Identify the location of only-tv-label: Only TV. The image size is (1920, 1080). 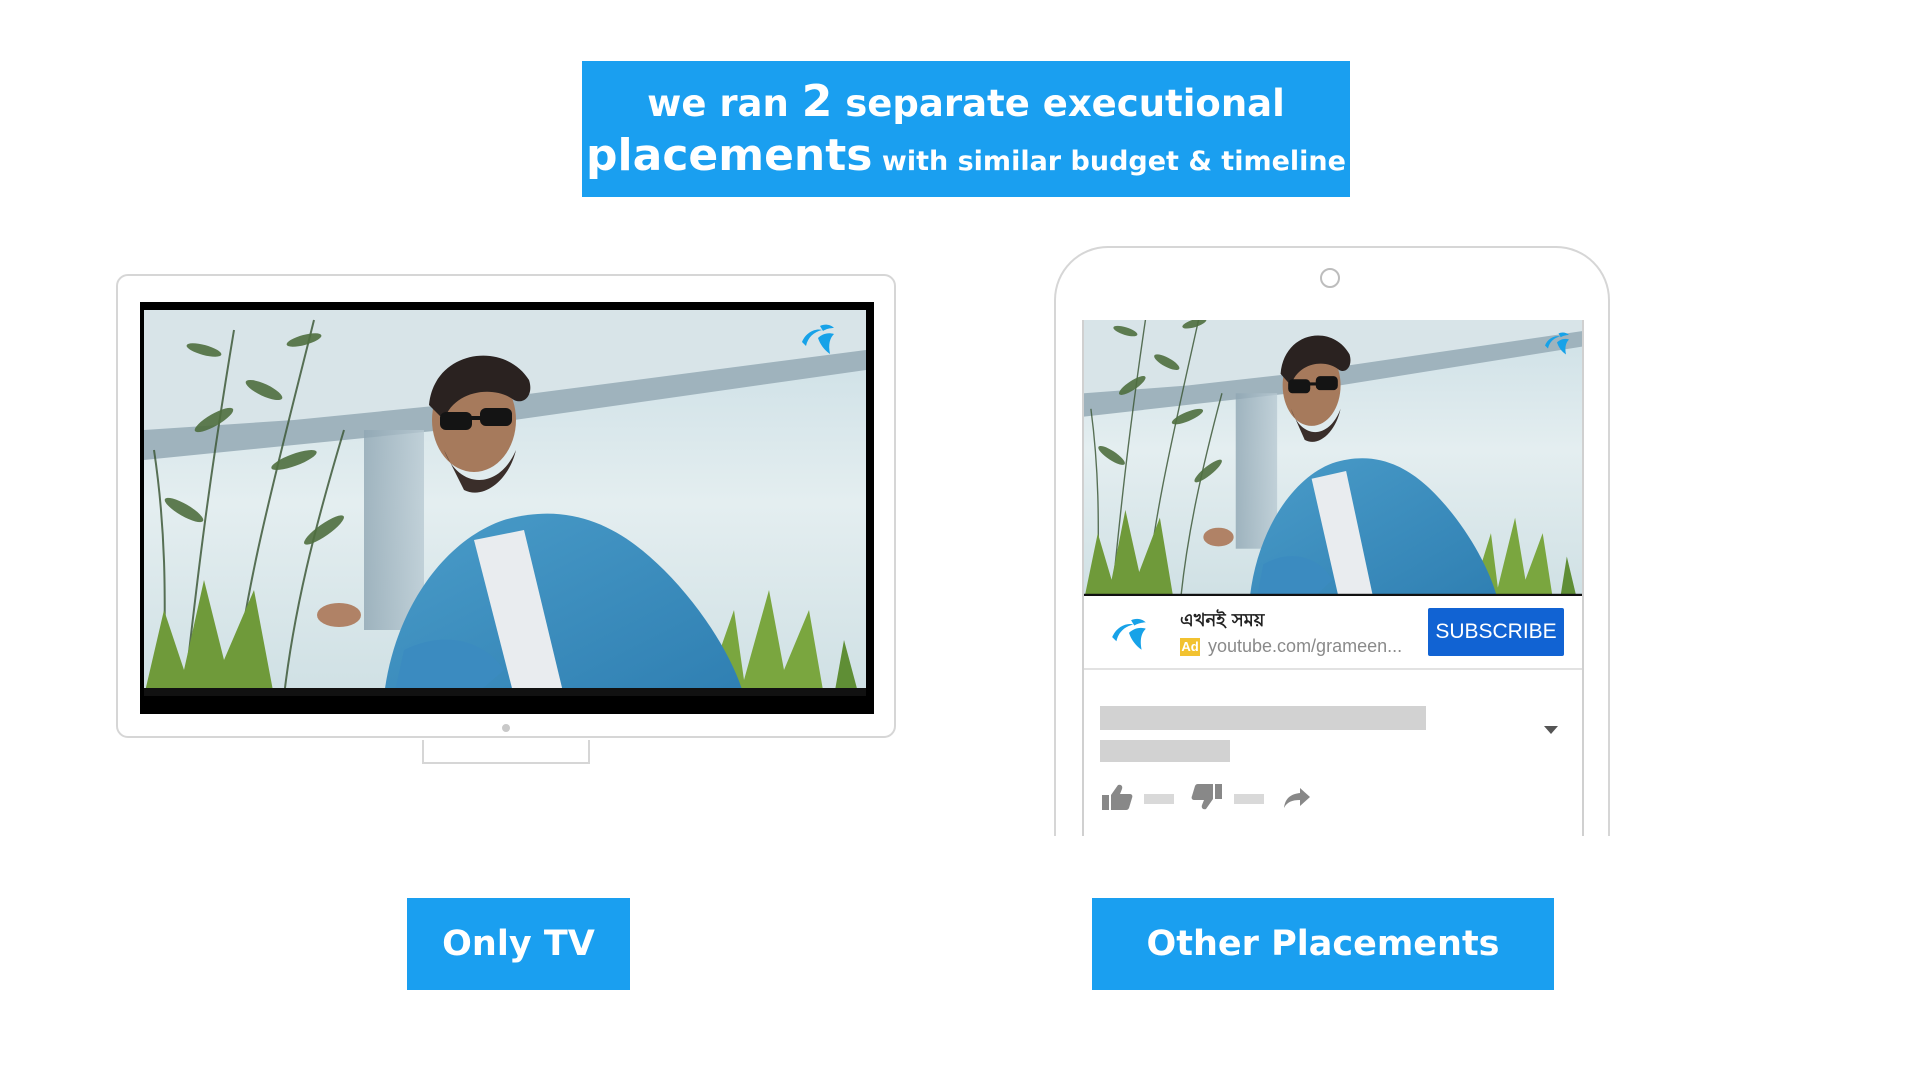
(518, 944).